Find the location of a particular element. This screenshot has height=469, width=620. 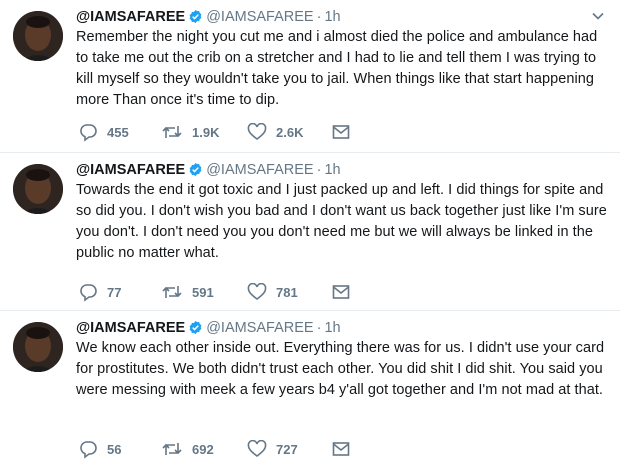

retweet-button: 692 is located at coordinates (187, 449).